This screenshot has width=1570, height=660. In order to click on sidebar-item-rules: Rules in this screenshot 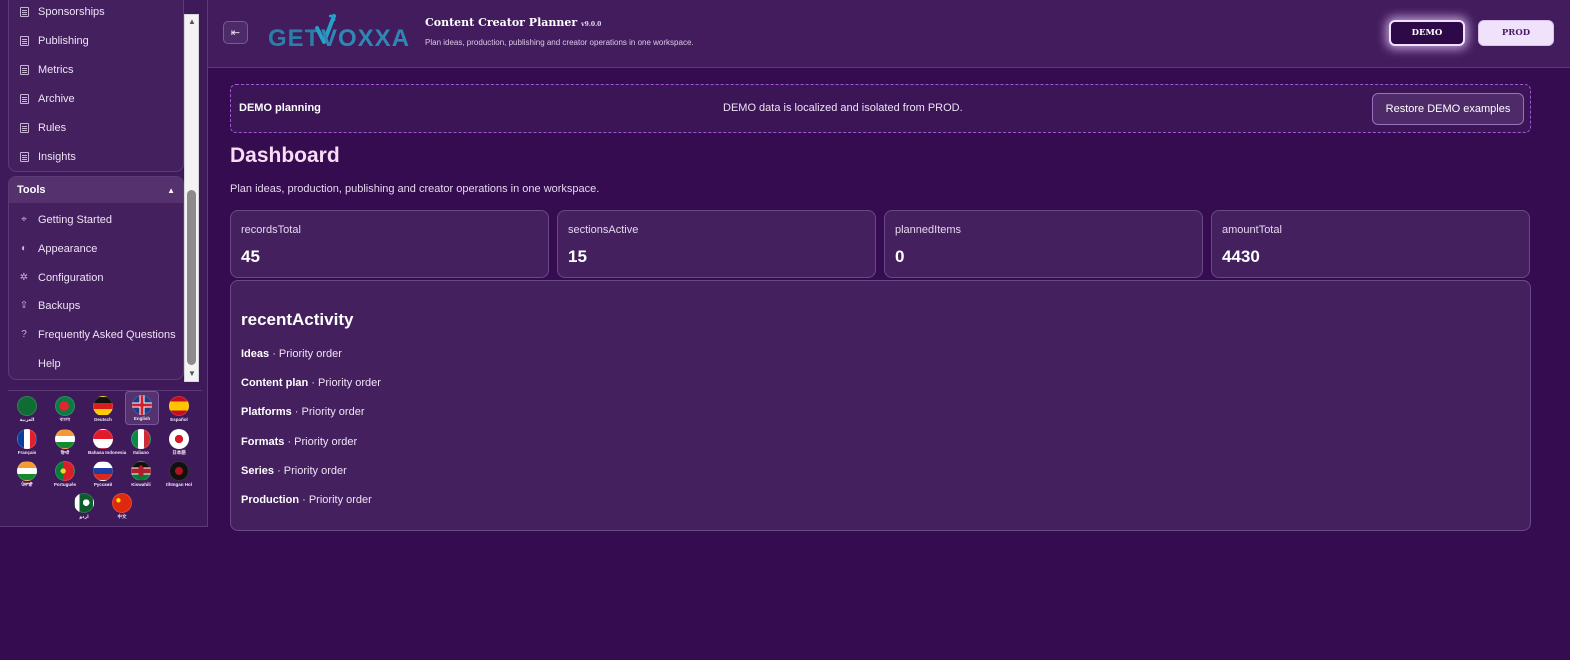, I will do `click(101, 128)`.